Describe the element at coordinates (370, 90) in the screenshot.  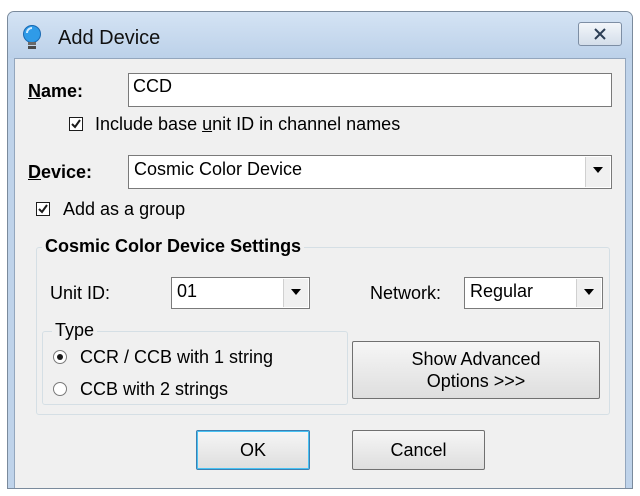
I see `name-input: CCD` at that location.